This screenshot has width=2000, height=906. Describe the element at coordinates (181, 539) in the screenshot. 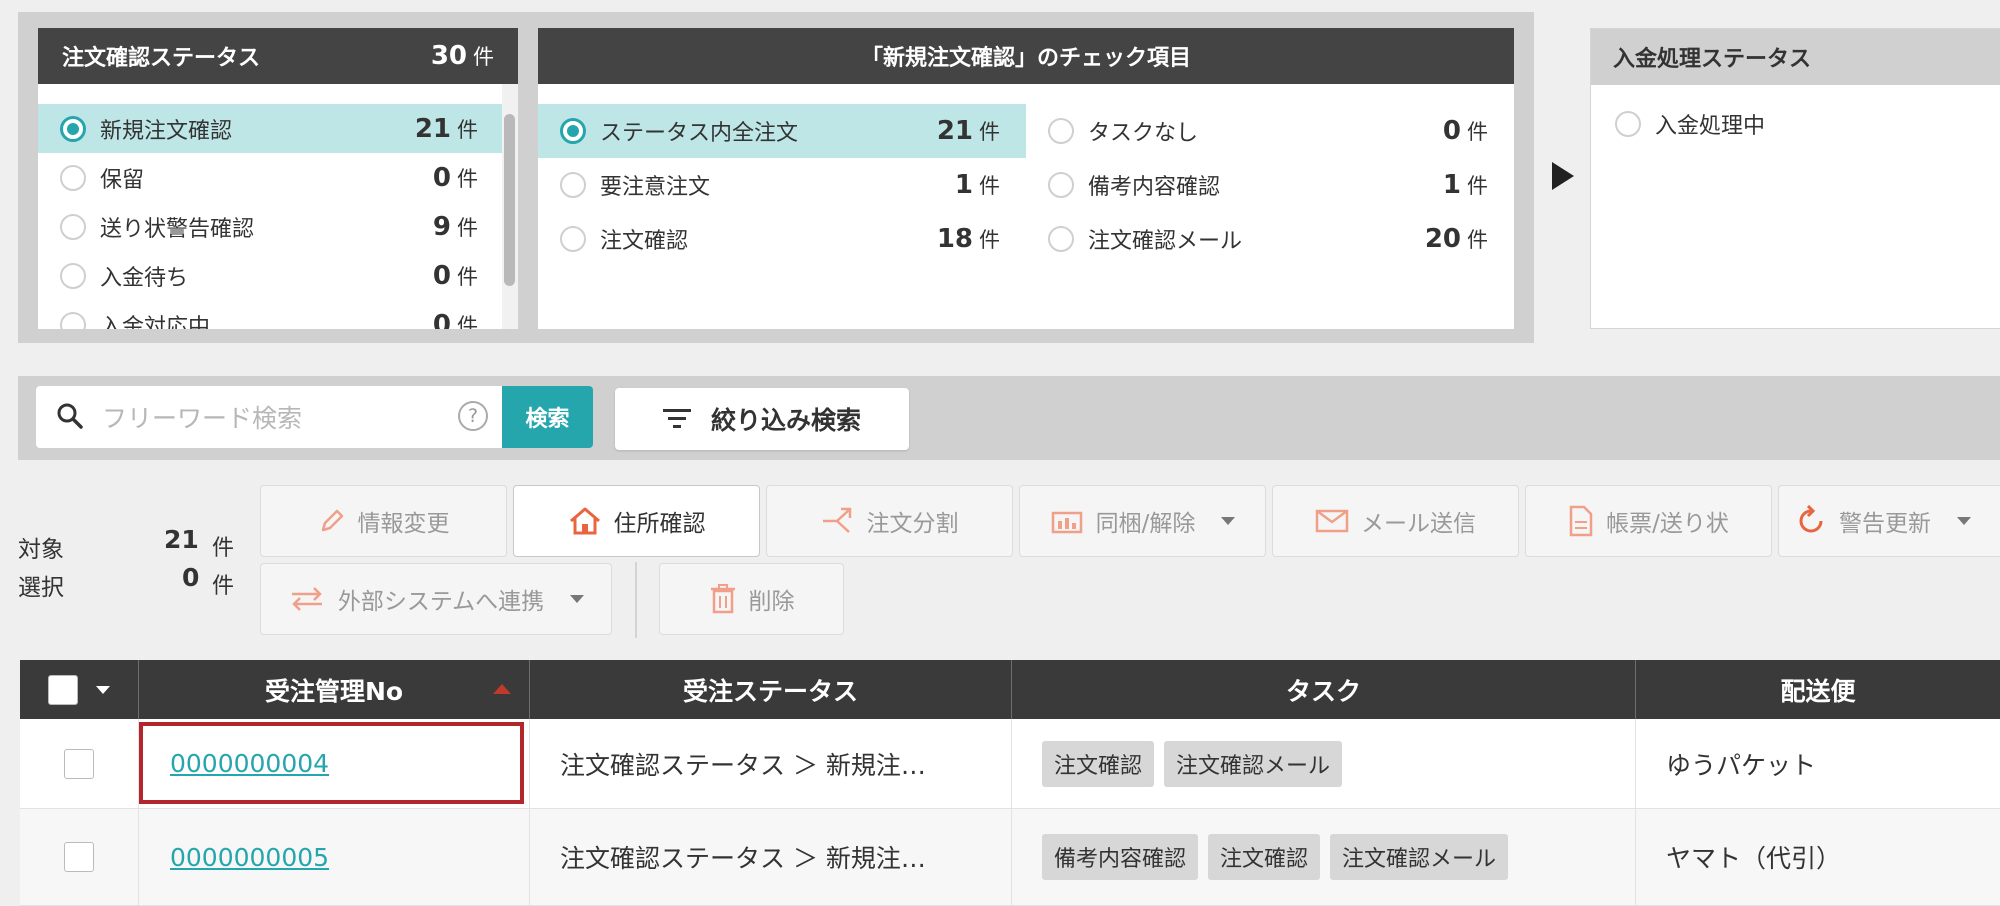

I see `target-count-value: 21` at that location.